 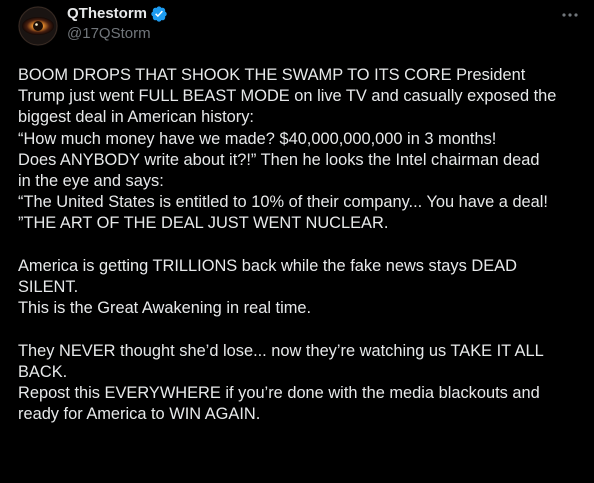 What do you see at coordinates (107, 14) in the screenshot?
I see `author-display-name: QThestorm` at bounding box center [107, 14].